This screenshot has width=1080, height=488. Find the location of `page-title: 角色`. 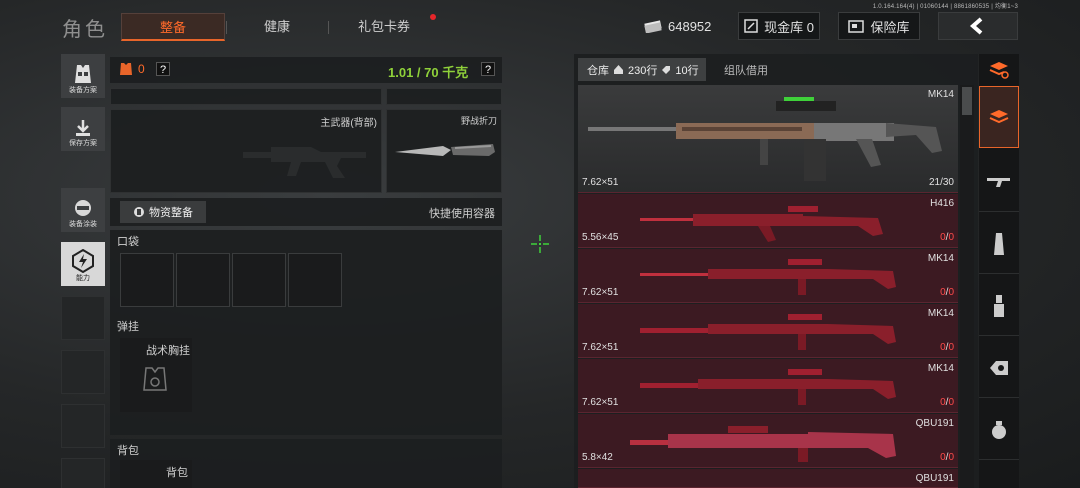

page-title: 角色 is located at coordinates (85, 30).